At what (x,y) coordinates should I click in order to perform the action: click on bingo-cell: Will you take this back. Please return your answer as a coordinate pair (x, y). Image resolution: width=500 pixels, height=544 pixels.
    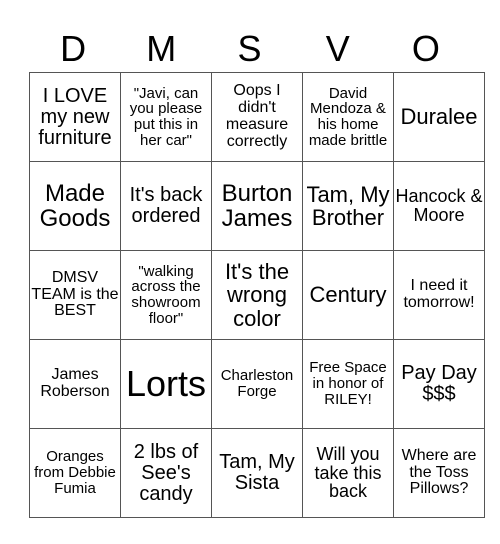
    Looking at the image, I should click on (348, 473).